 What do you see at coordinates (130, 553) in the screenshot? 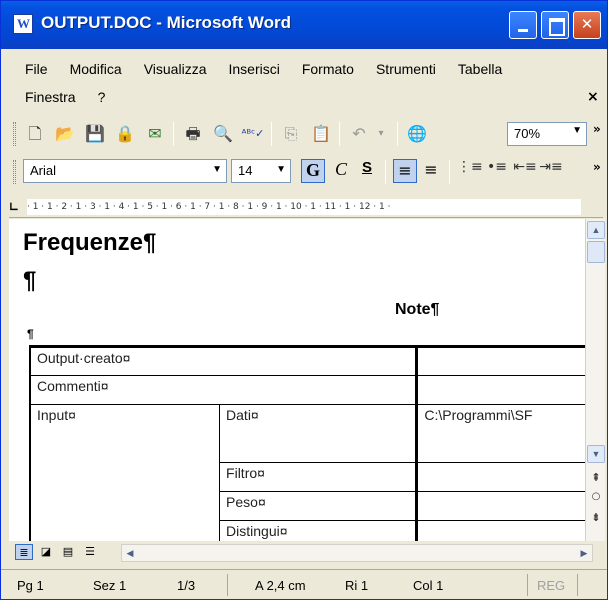
I see `scroll-left-icon: ◀` at bounding box center [130, 553].